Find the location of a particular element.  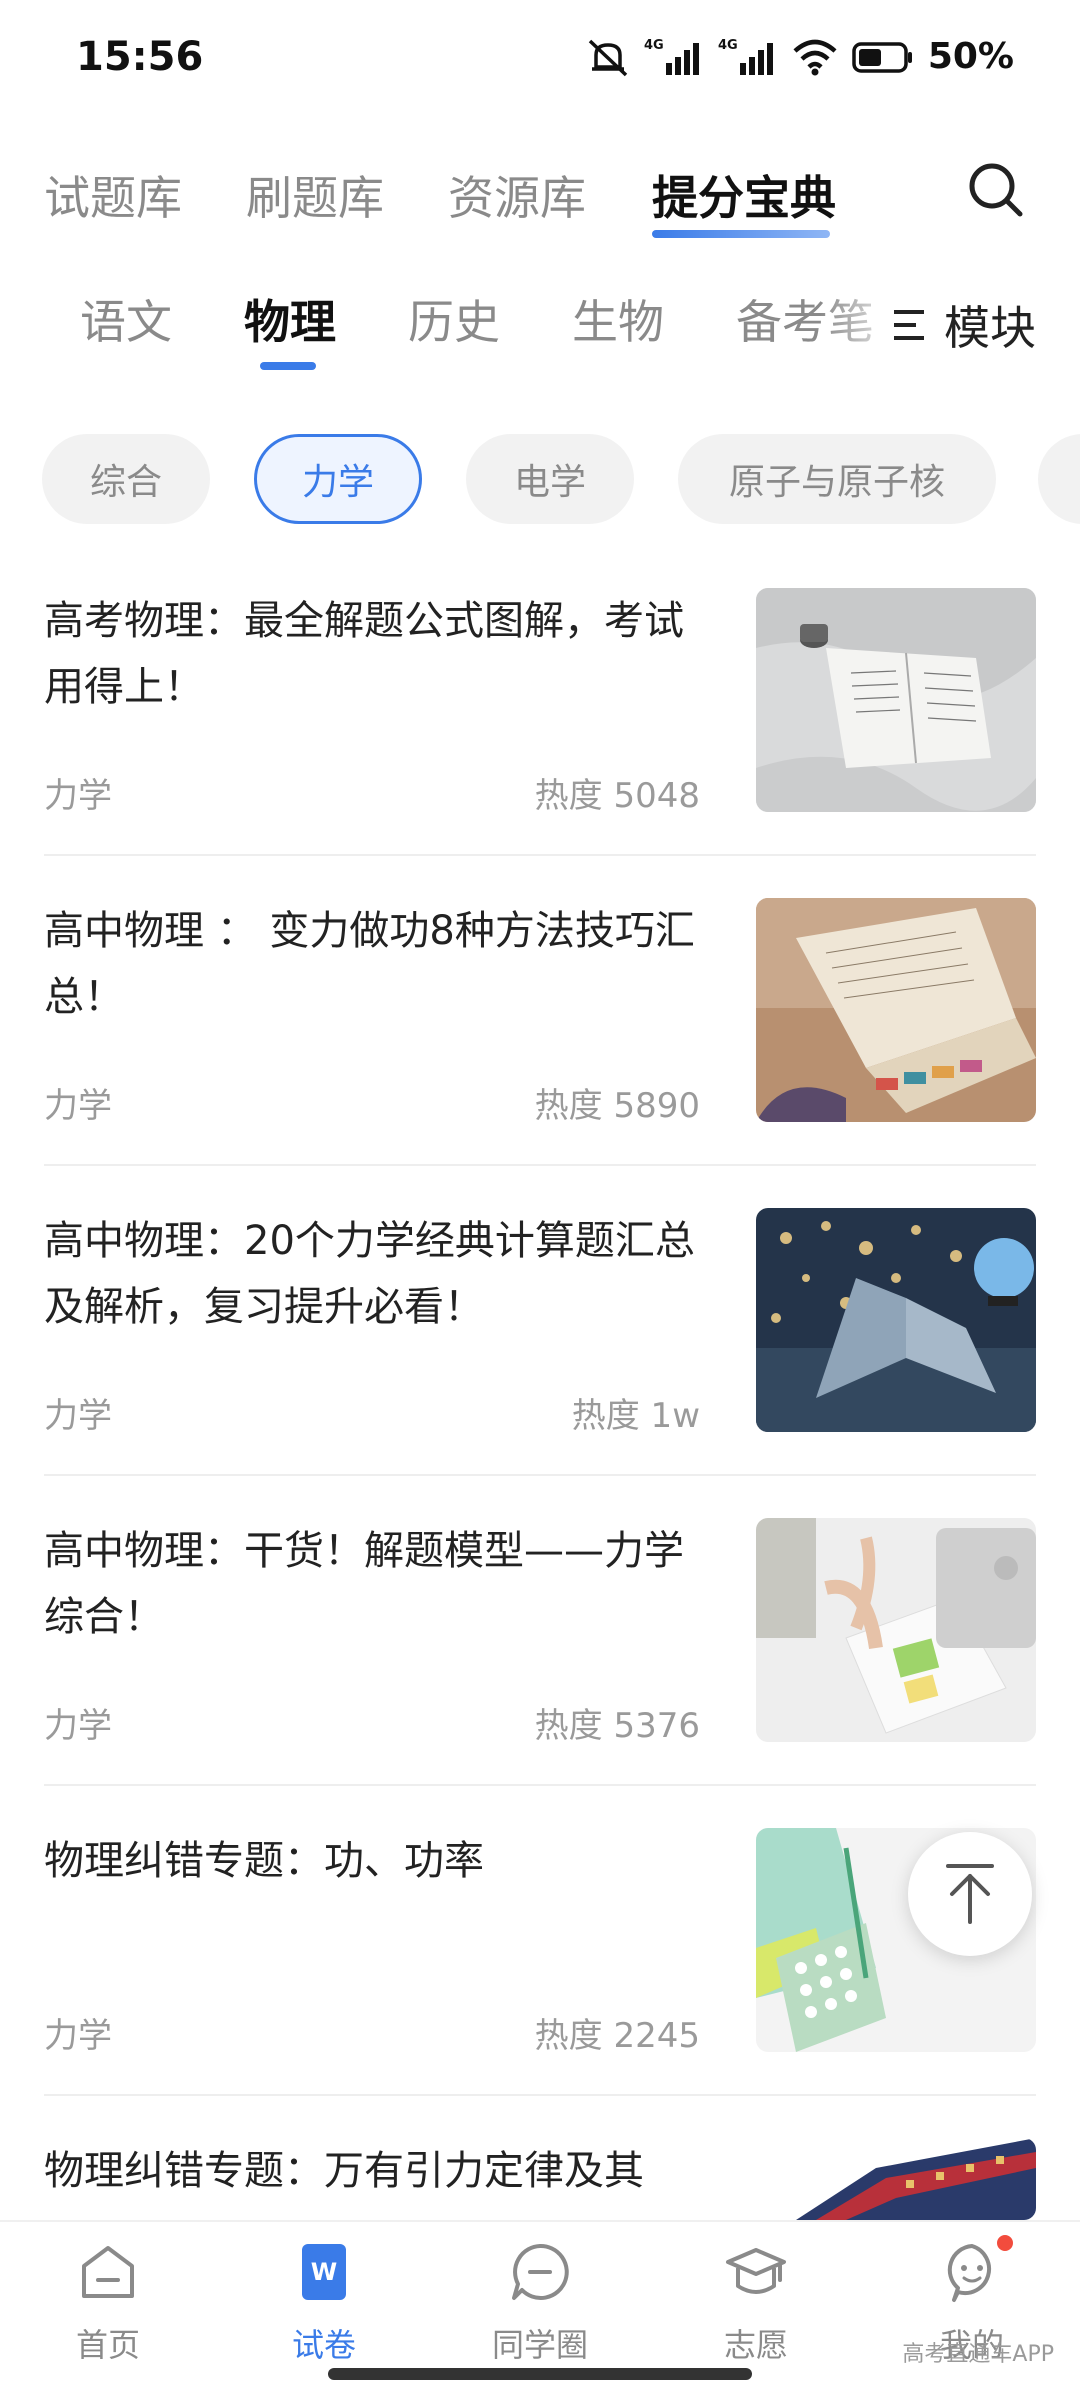

arrow-up-icon is located at coordinates (970, 1894).